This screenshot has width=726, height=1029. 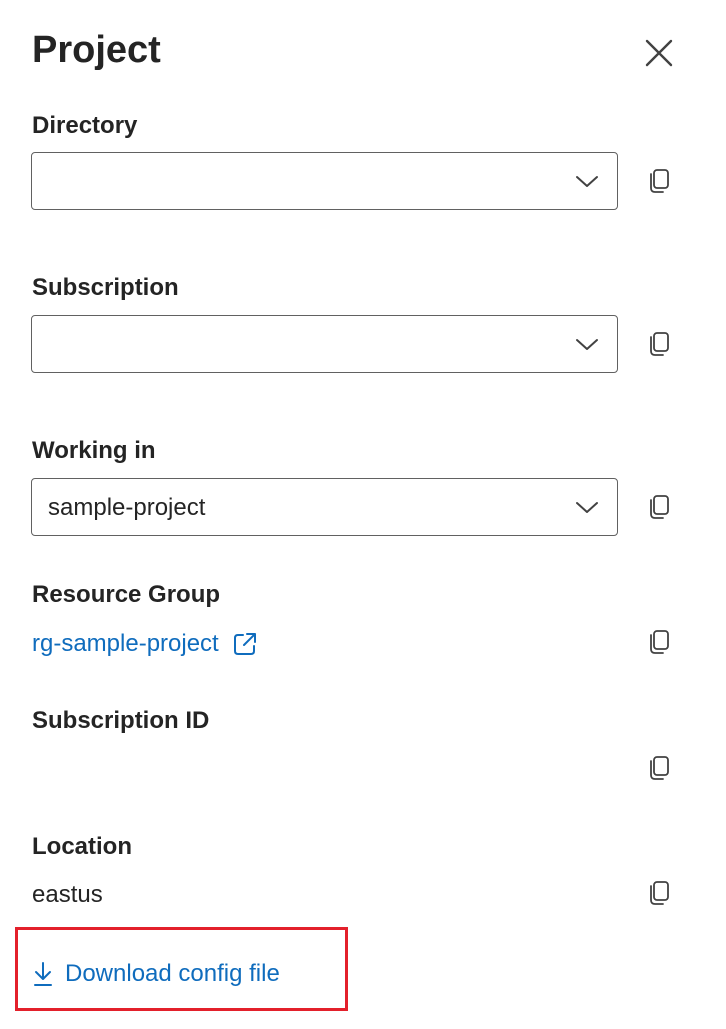 What do you see at coordinates (94, 450) in the screenshot?
I see `working-in-label: Working in` at bounding box center [94, 450].